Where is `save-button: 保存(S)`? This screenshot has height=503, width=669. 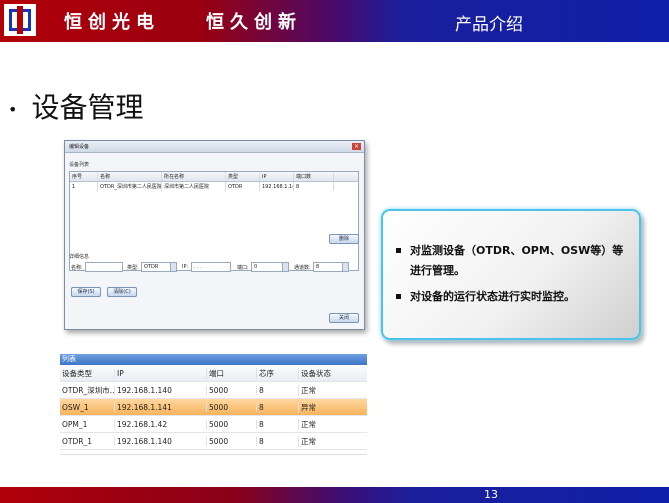 save-button: 保存(S) is located at coordinates (86, 292).